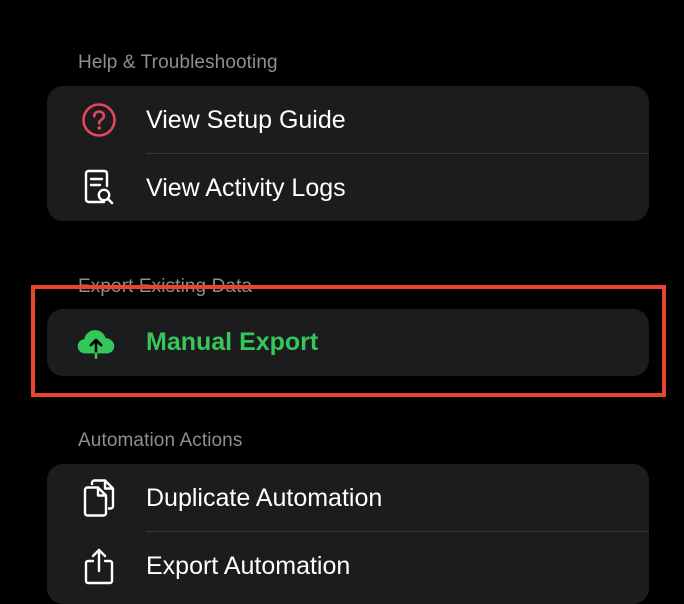 The width and height of the screenshot is (684, 604). Describe the element at coordinates (348, 187) in the screenshot. I see `view-activity-logs-row: View Activity Logs` at that location.